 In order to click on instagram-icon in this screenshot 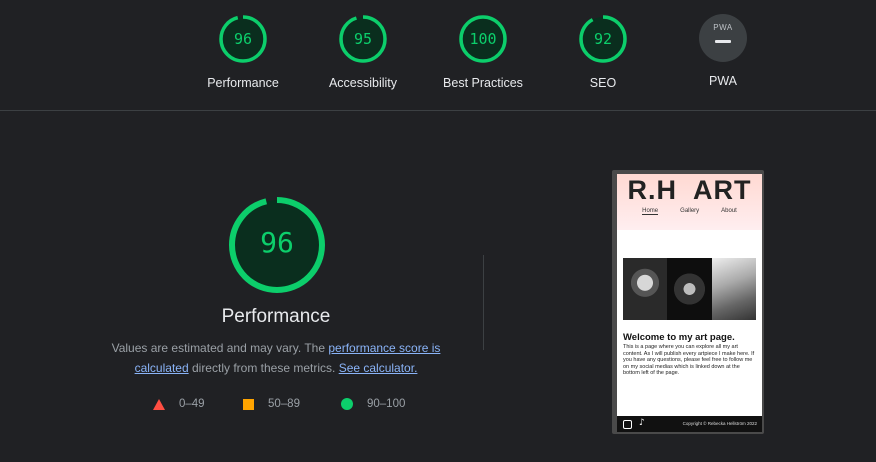, I will do `click(627, 424)`.